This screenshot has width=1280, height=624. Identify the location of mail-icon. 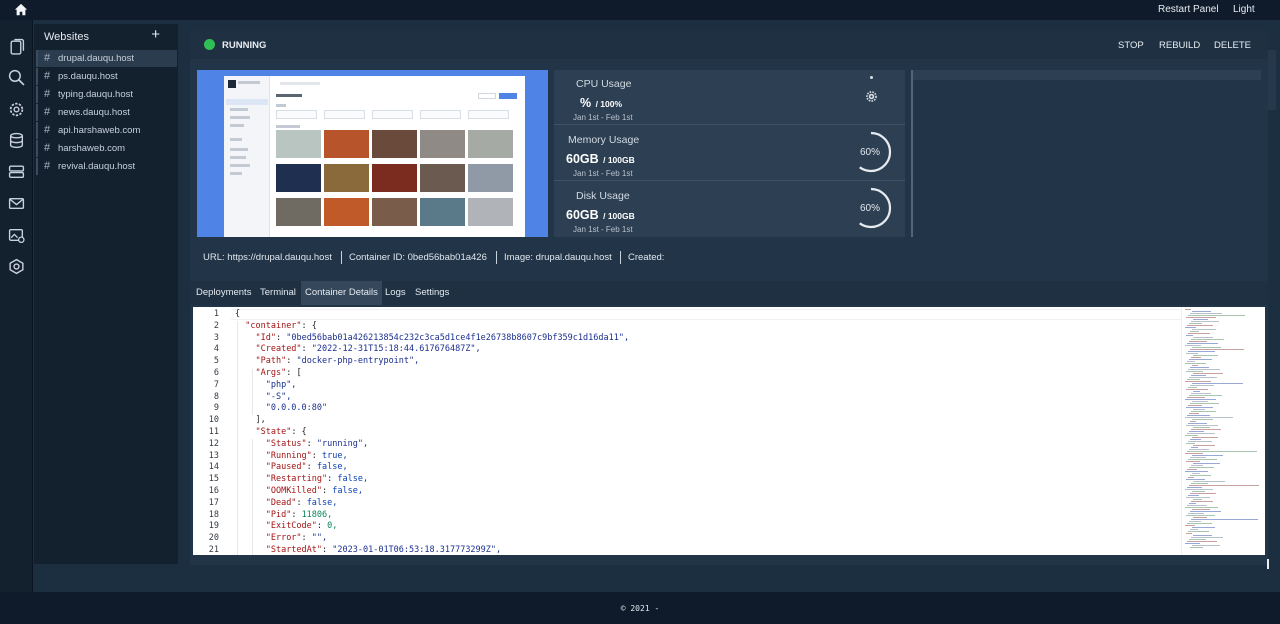
(16, 203).